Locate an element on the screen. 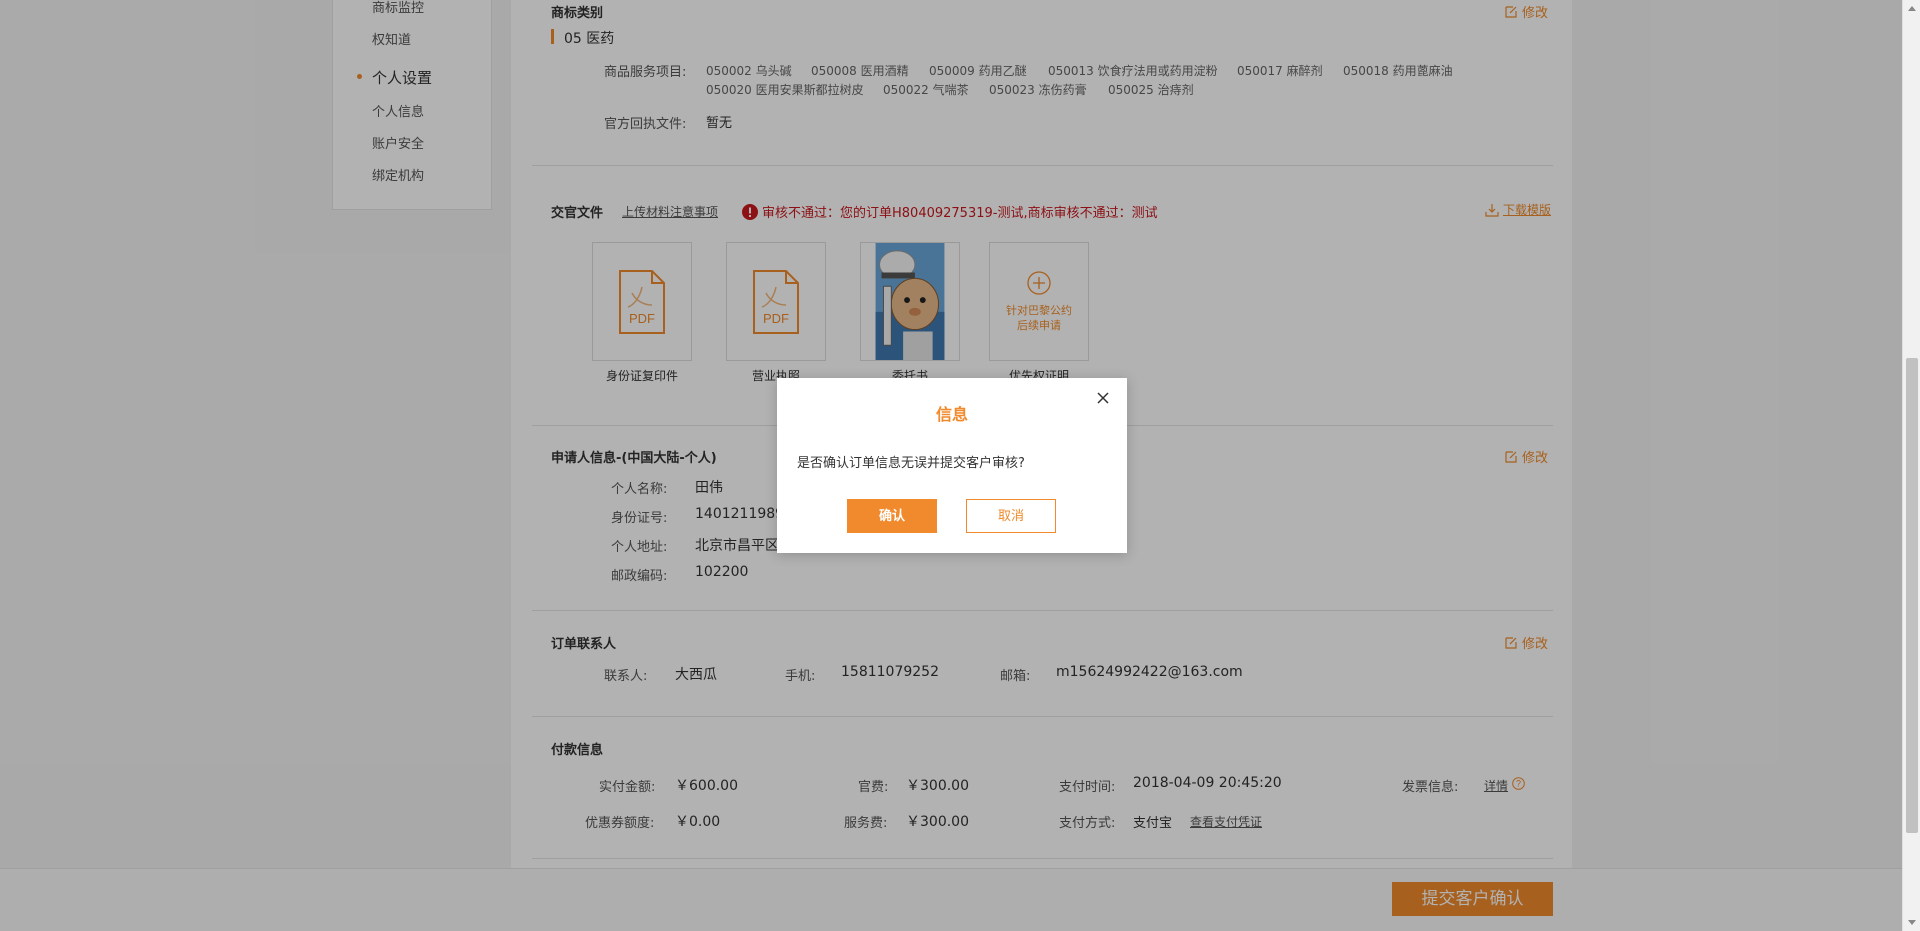 Image resolution: width=1920 pixels, height=931 pixels. confirm-button: 确认 is located at coordinates (892, 516).